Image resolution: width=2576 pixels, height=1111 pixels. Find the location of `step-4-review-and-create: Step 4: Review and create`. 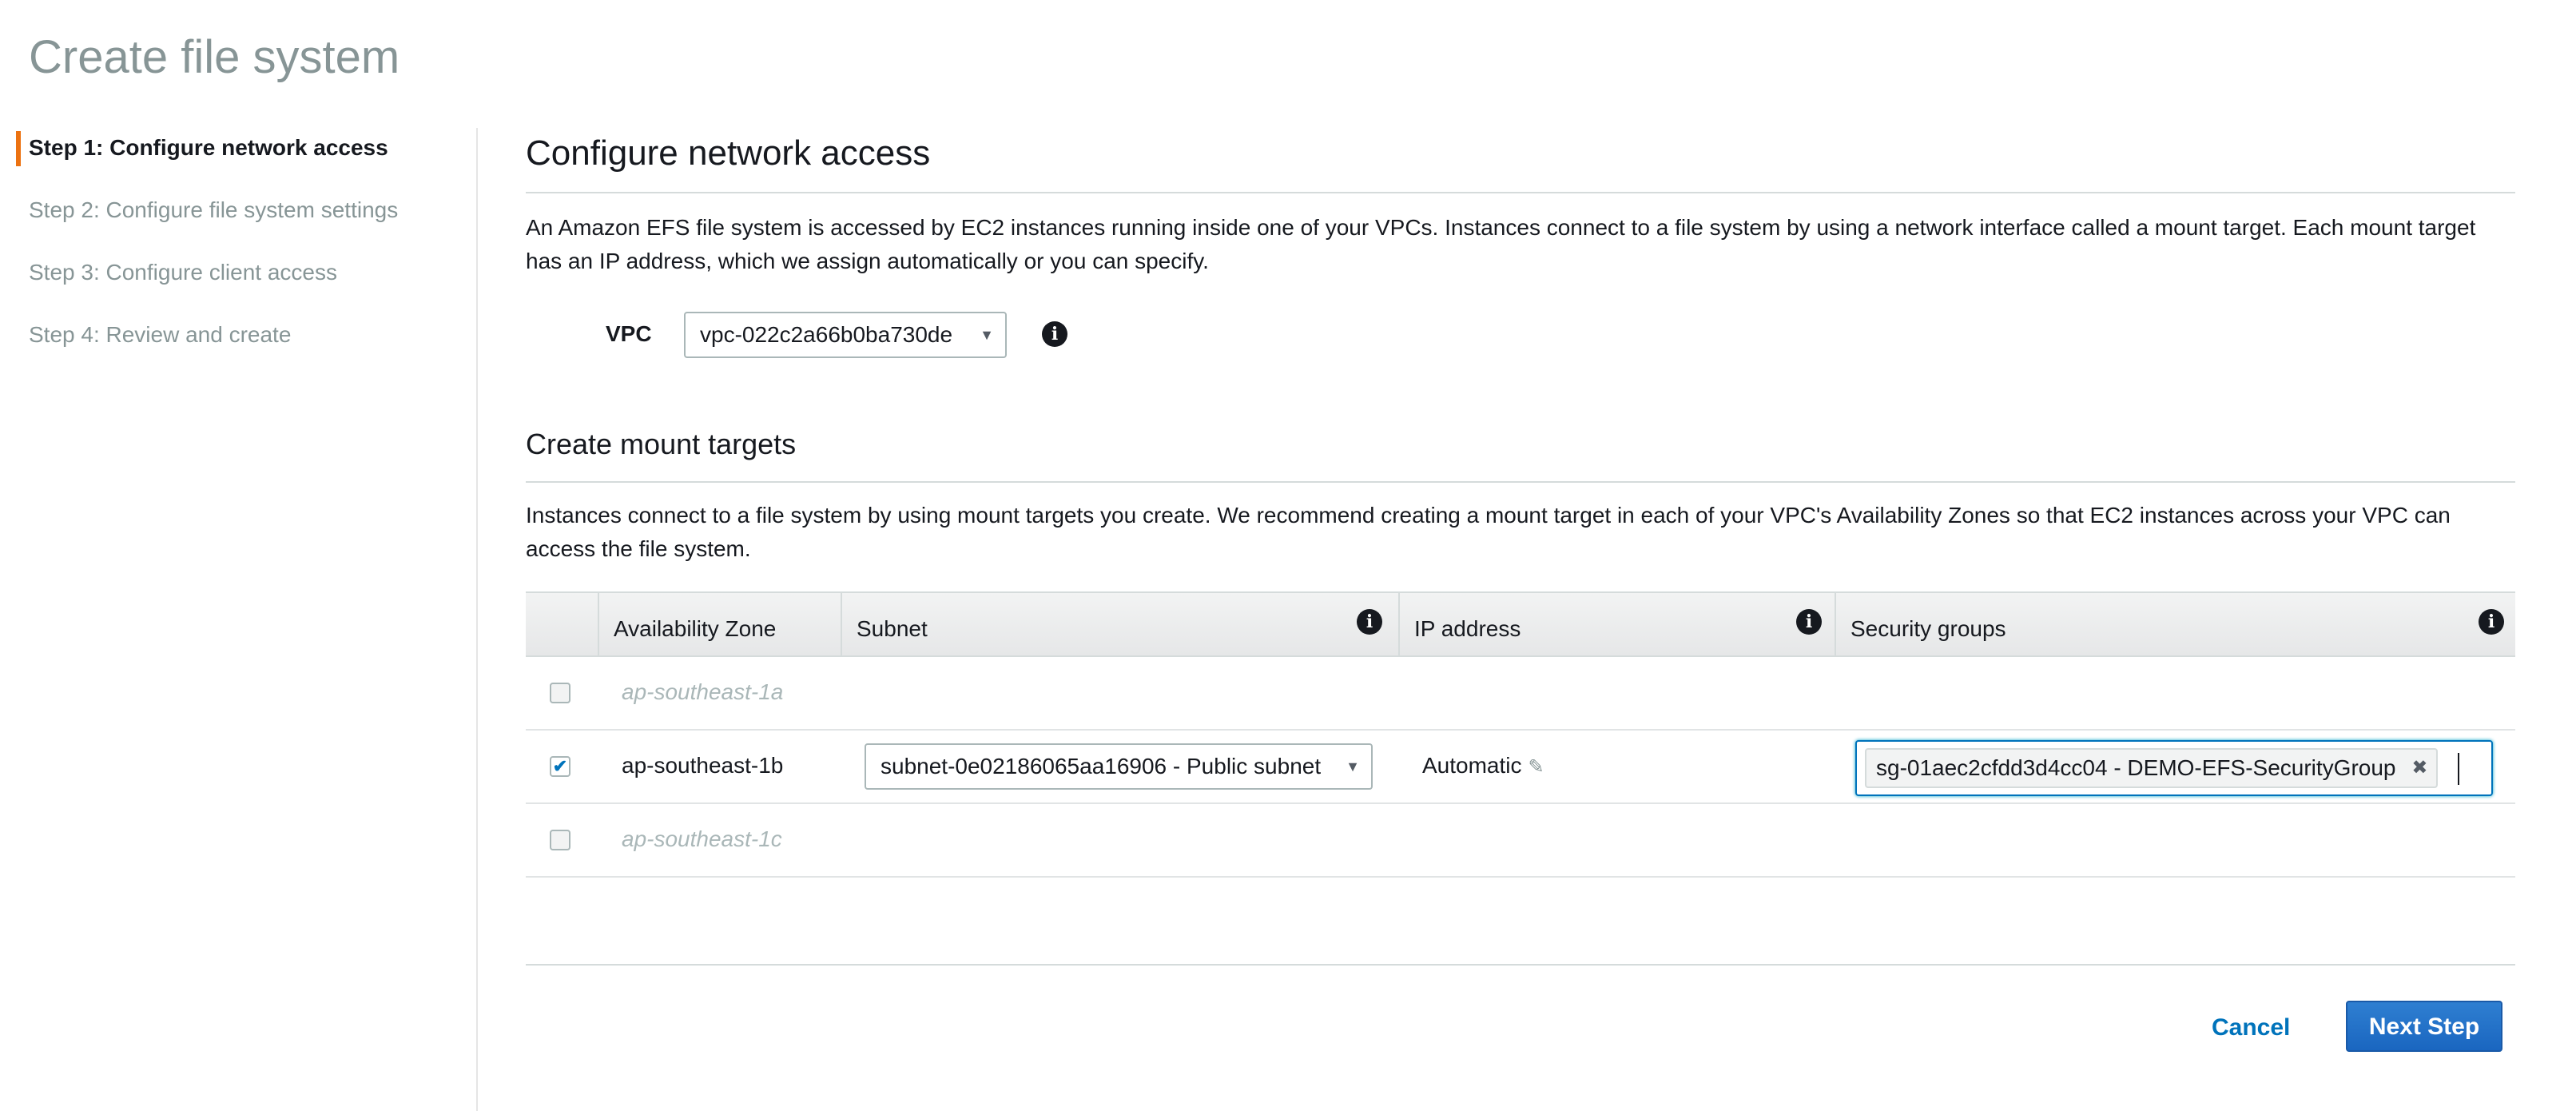

step-4-review-and-create: Step 4: Review and create is located at coordinates (238, 346).